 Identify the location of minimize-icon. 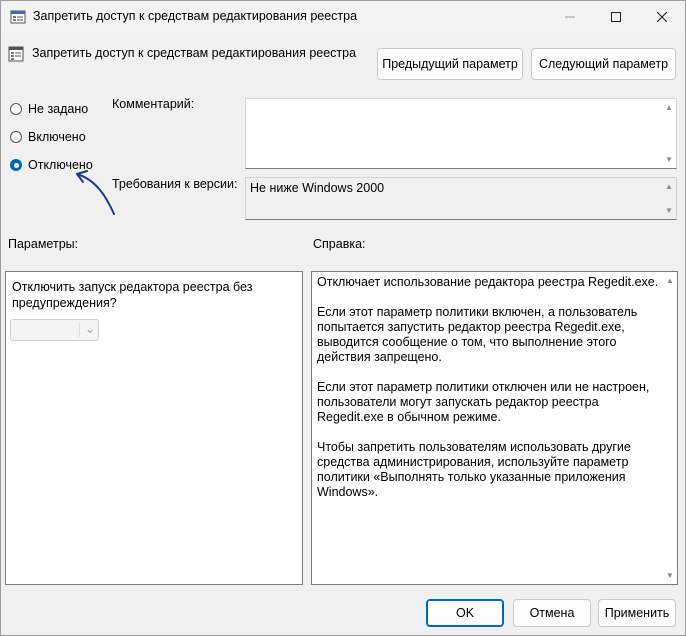
(570, 17).